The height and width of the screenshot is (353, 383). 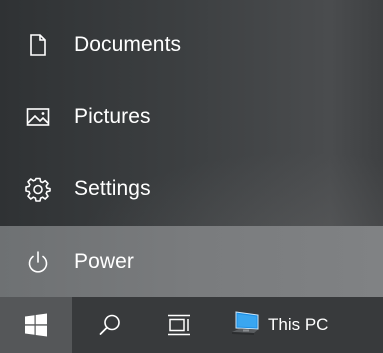 I want to click on task-view-icon, so click(x=180, y=325).